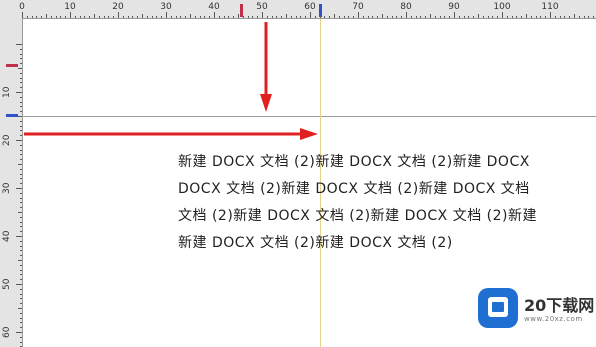 The height and width of the screenshot is (347, 596). I want to click on watermark-logo-icon, so click(498, 308).